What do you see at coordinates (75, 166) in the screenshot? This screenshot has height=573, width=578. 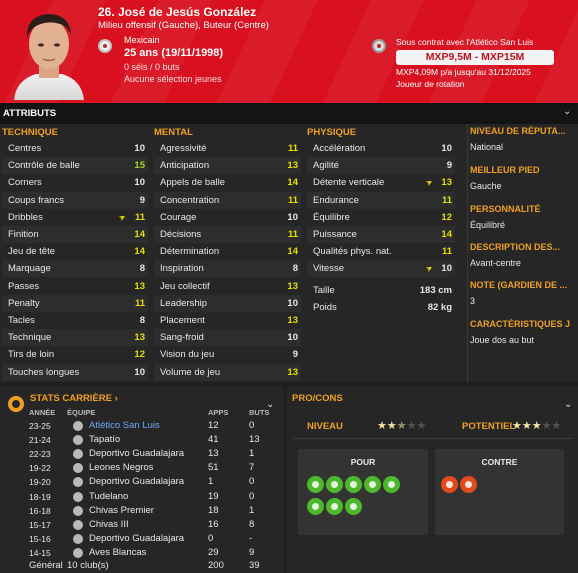 I see `attribute-row: Contrôle de balle 15` at bounding box center [75, 166].